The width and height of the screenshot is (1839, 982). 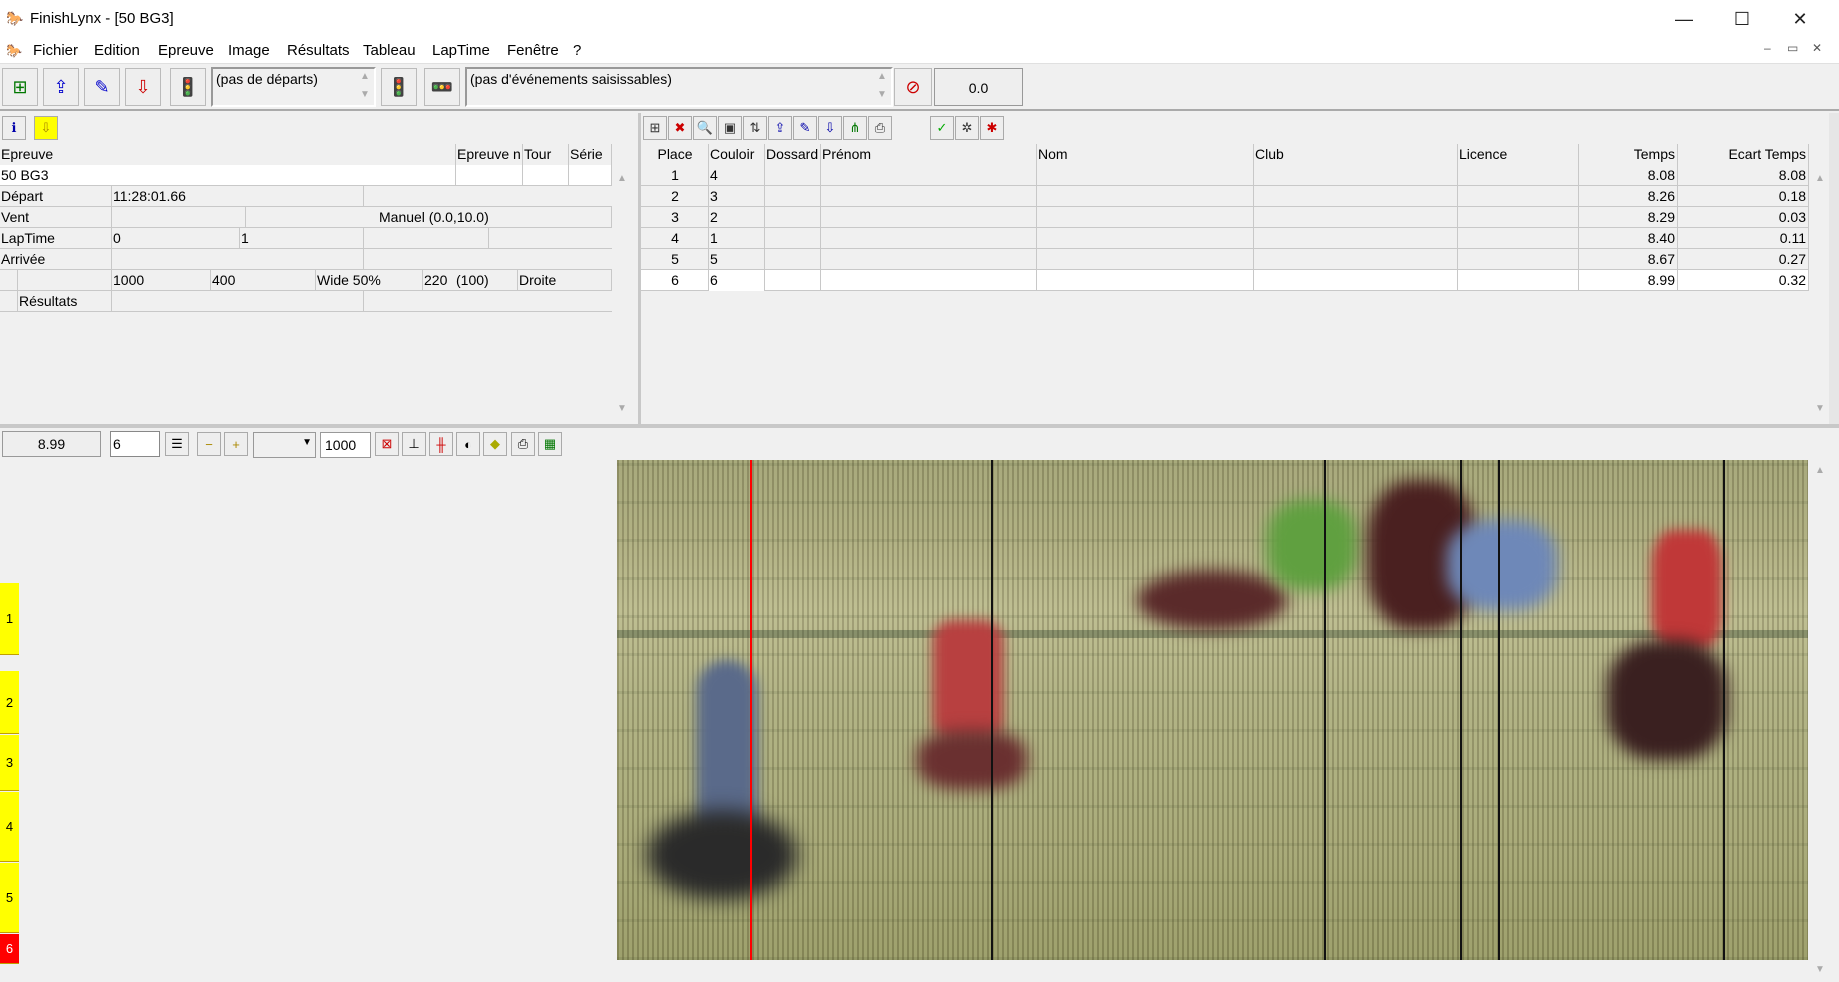 I want to click on check-icon: ✓, so click(x=942, y=128).